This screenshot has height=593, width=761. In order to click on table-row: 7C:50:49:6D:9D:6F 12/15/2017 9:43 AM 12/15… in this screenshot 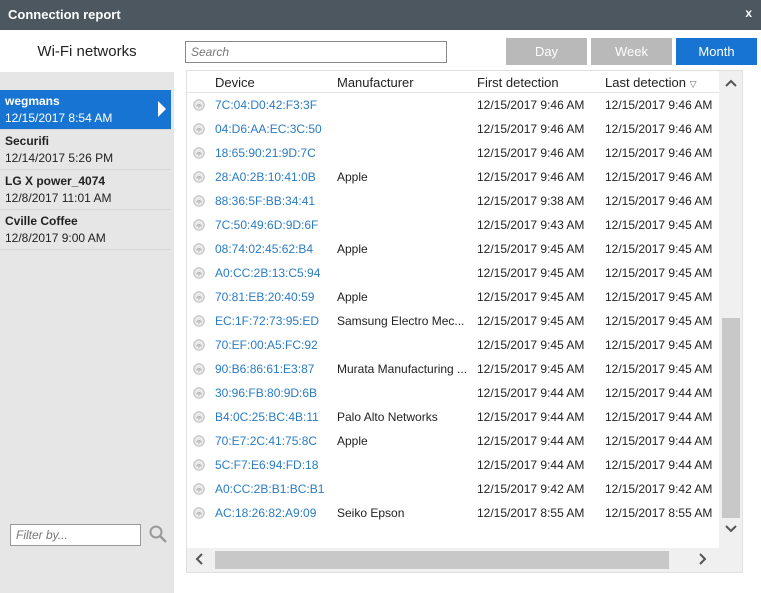, I will do `click(453, 225)`.